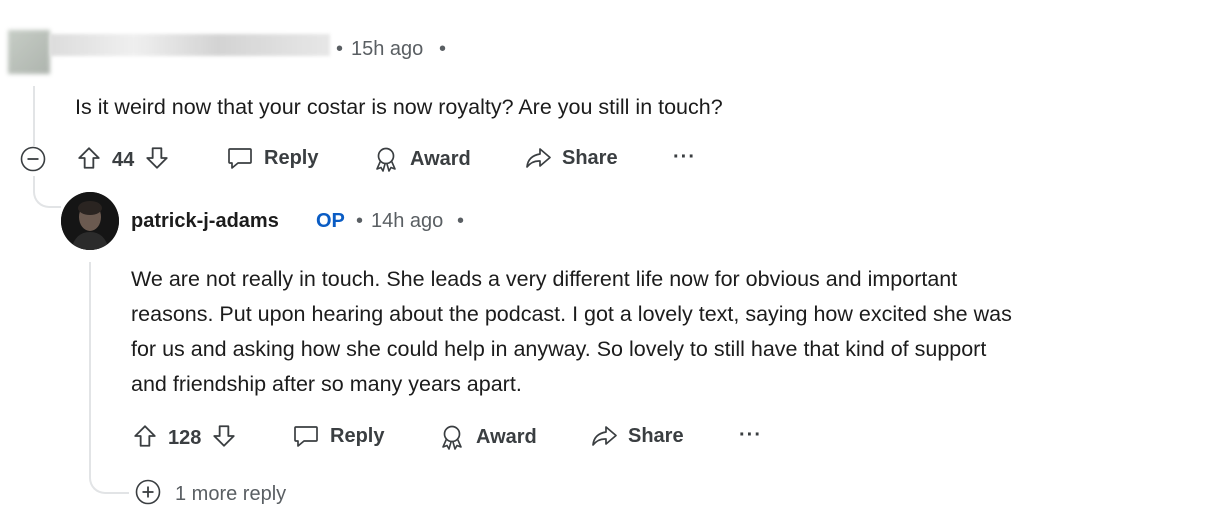 This screenshot has width=1208, height=526. Describe the element at coordinates (90, 221) in the screenshot. I see `avatar` at that location.